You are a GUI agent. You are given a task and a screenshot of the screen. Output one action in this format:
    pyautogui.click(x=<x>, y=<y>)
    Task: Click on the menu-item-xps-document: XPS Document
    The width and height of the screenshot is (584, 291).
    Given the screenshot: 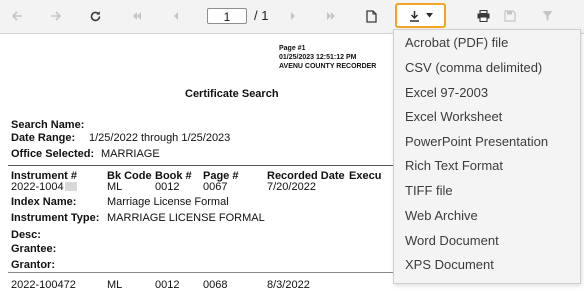 What is the action you would take?
    pyautogui.click(x=487, y=265)
    